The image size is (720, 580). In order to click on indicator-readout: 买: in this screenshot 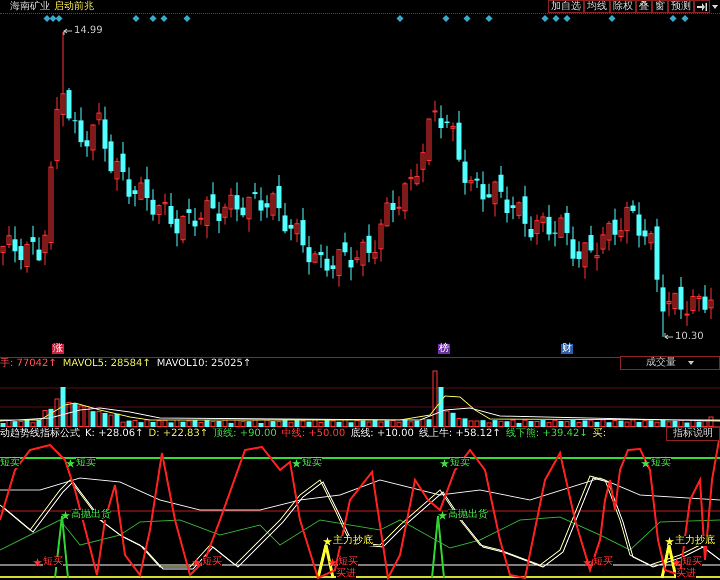, I will do `click(599, 434)`.